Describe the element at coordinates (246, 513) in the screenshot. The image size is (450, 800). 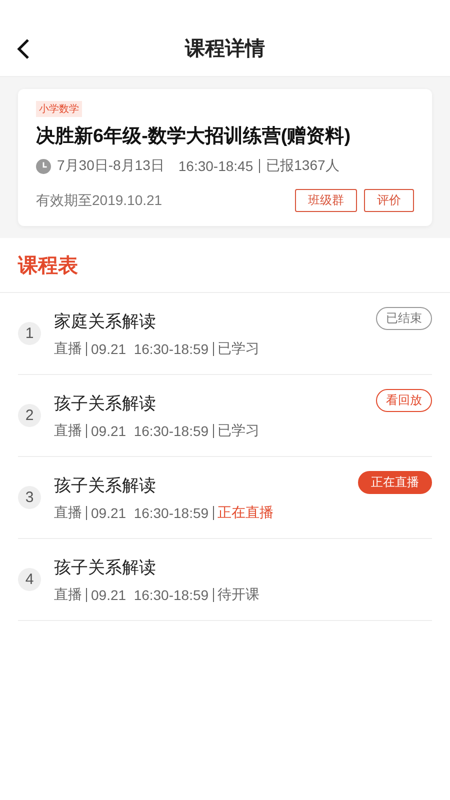
I see `lesson-status: 正在直播` at that location.